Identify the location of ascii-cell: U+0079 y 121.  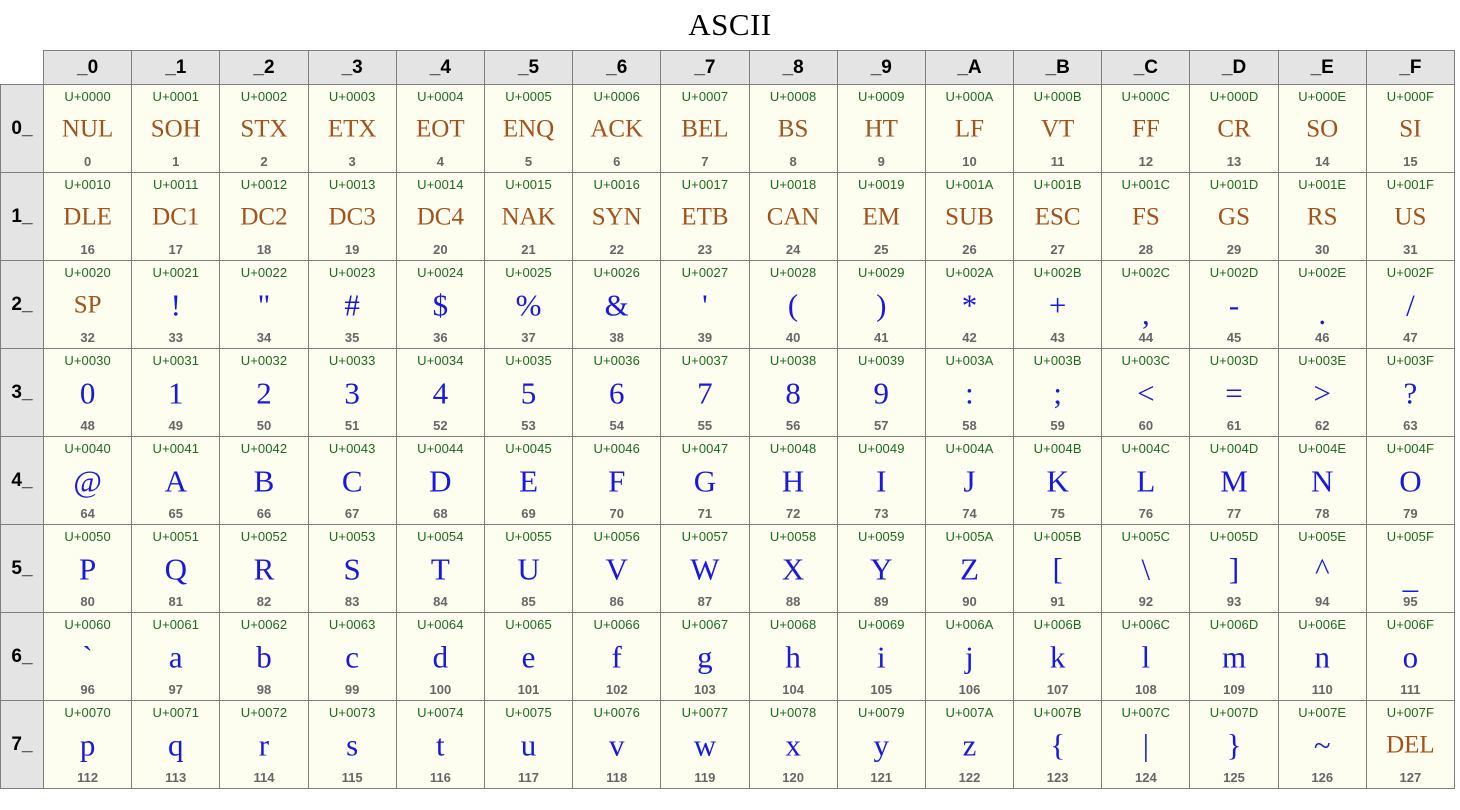
(881, 744).